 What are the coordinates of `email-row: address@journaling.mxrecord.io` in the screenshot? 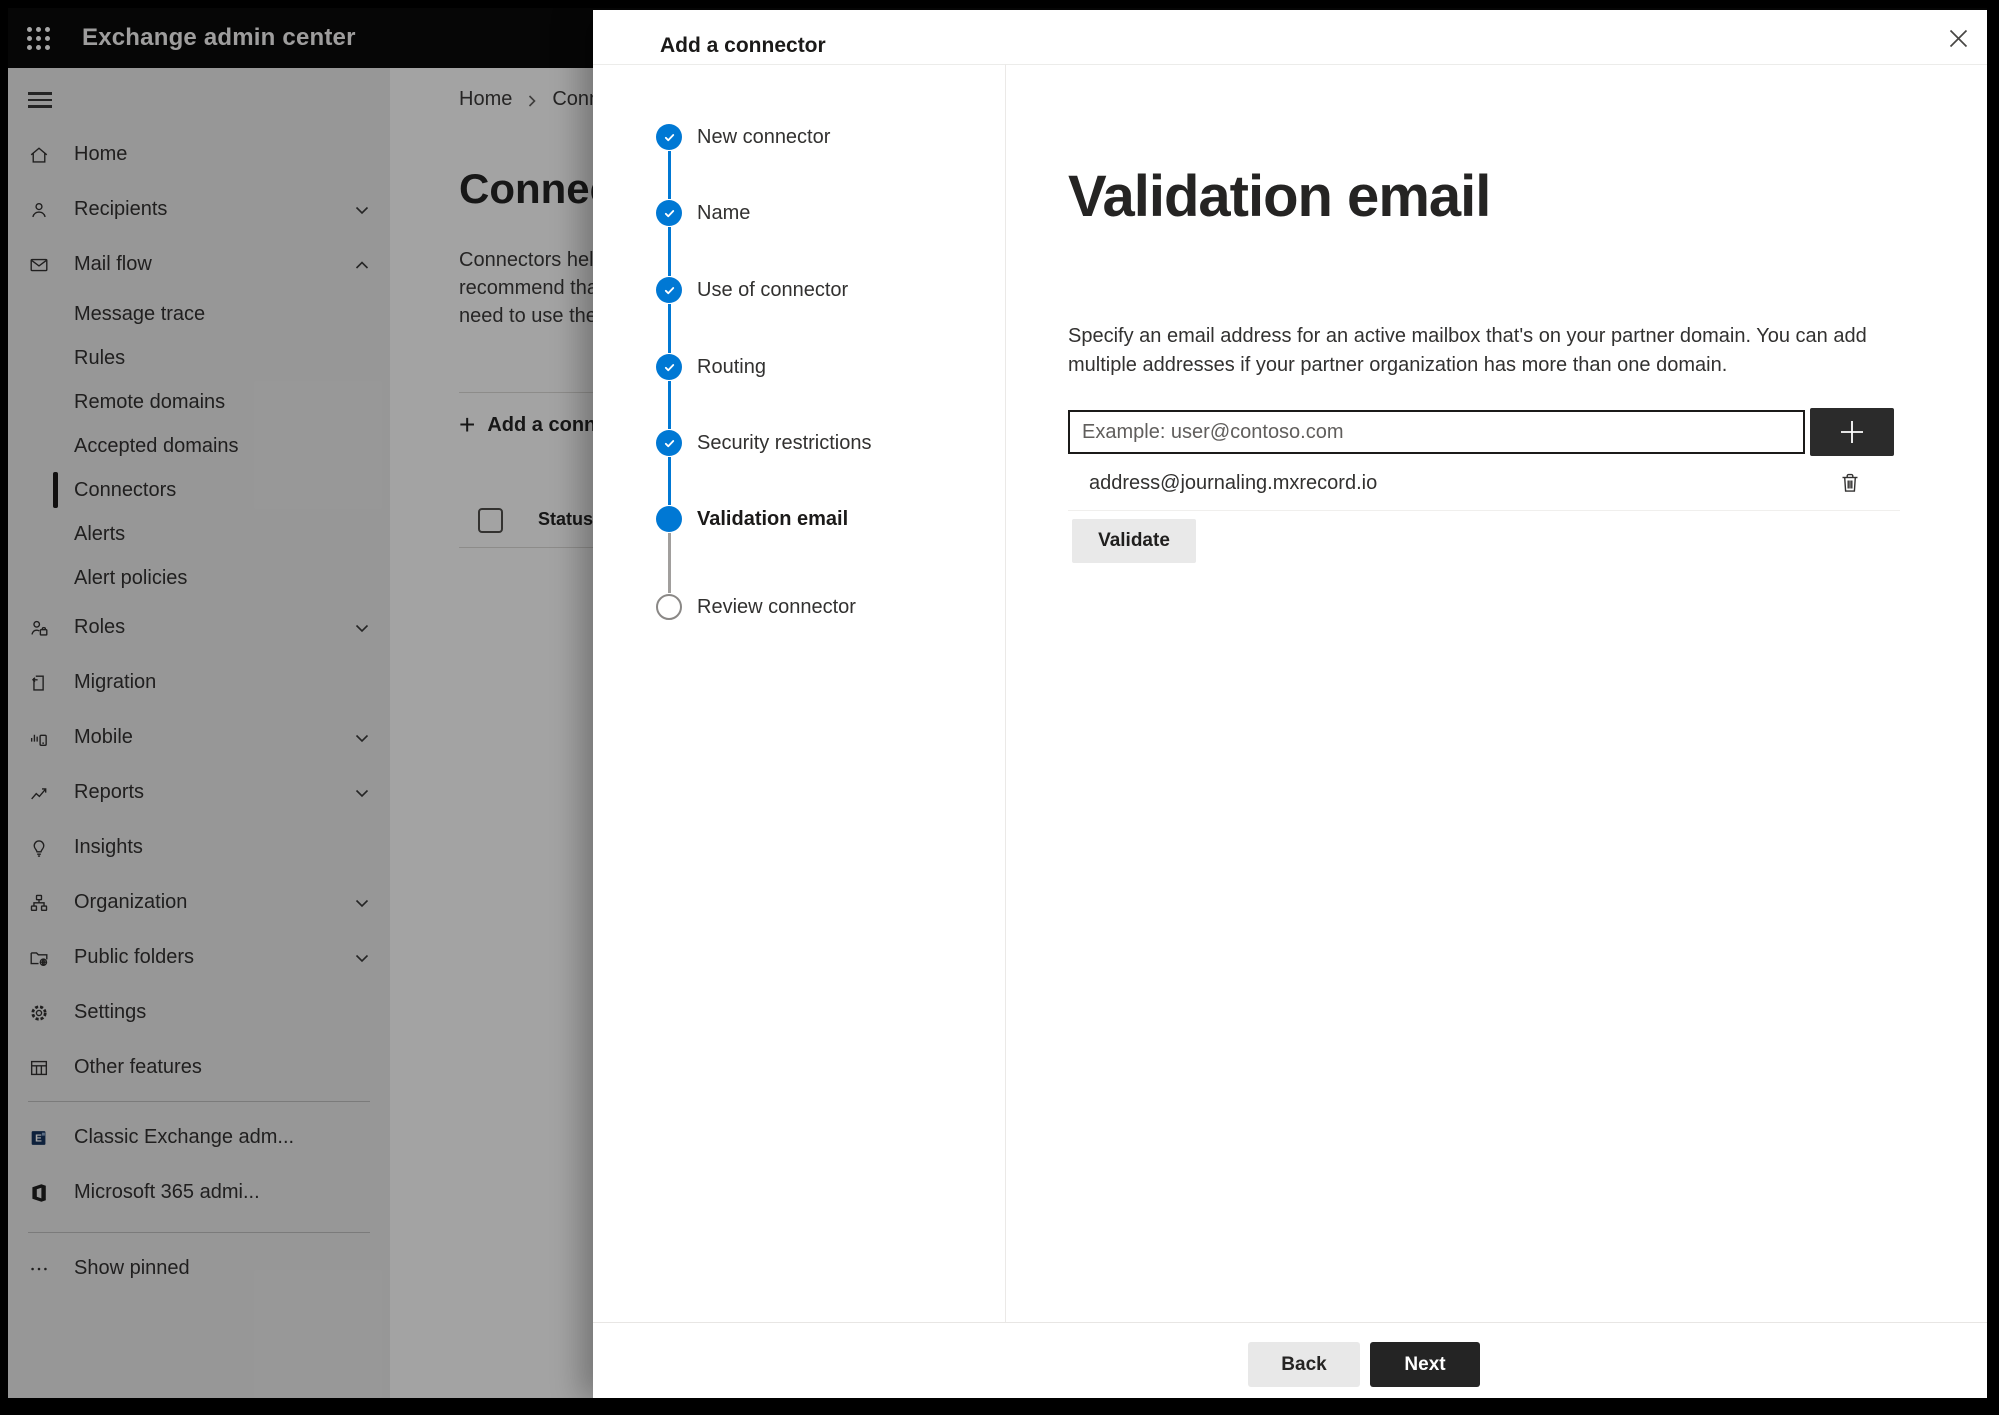 It's located at (1484, 483).